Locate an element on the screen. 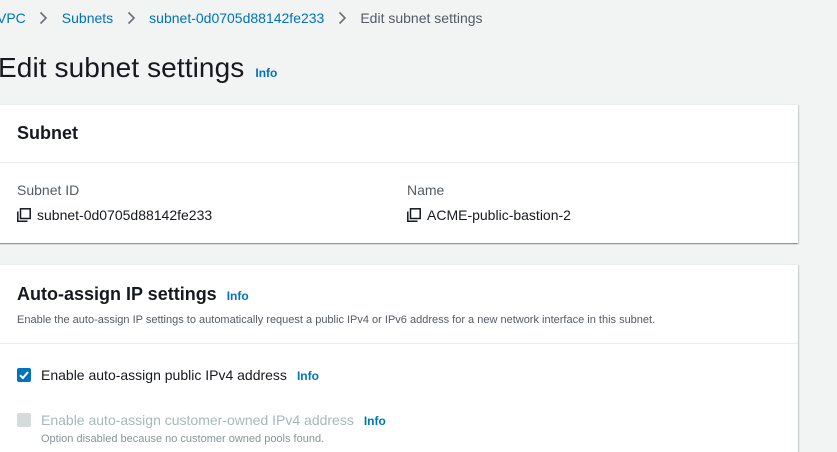 Image resolution: width=837 pixels, height=452 pixels. auto-assign-title-row: Auto-assign IP settings Info is located at coordinates (407, 294).